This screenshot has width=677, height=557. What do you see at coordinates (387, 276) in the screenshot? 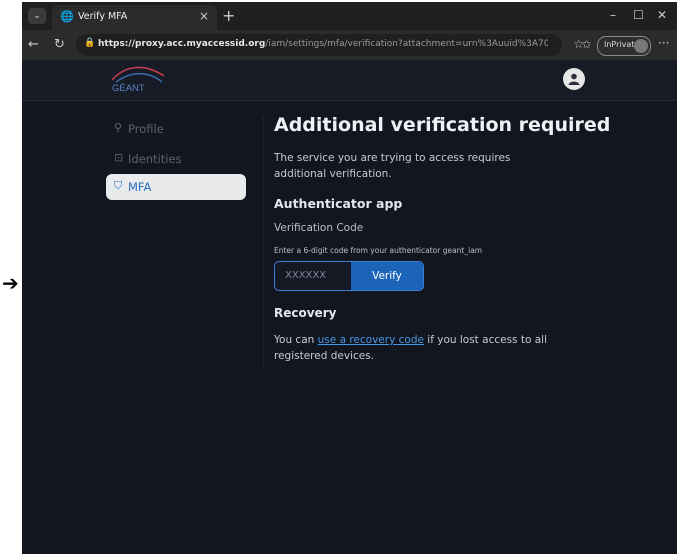
I see `verify-button: Verify` at bounding box center [387, 276].